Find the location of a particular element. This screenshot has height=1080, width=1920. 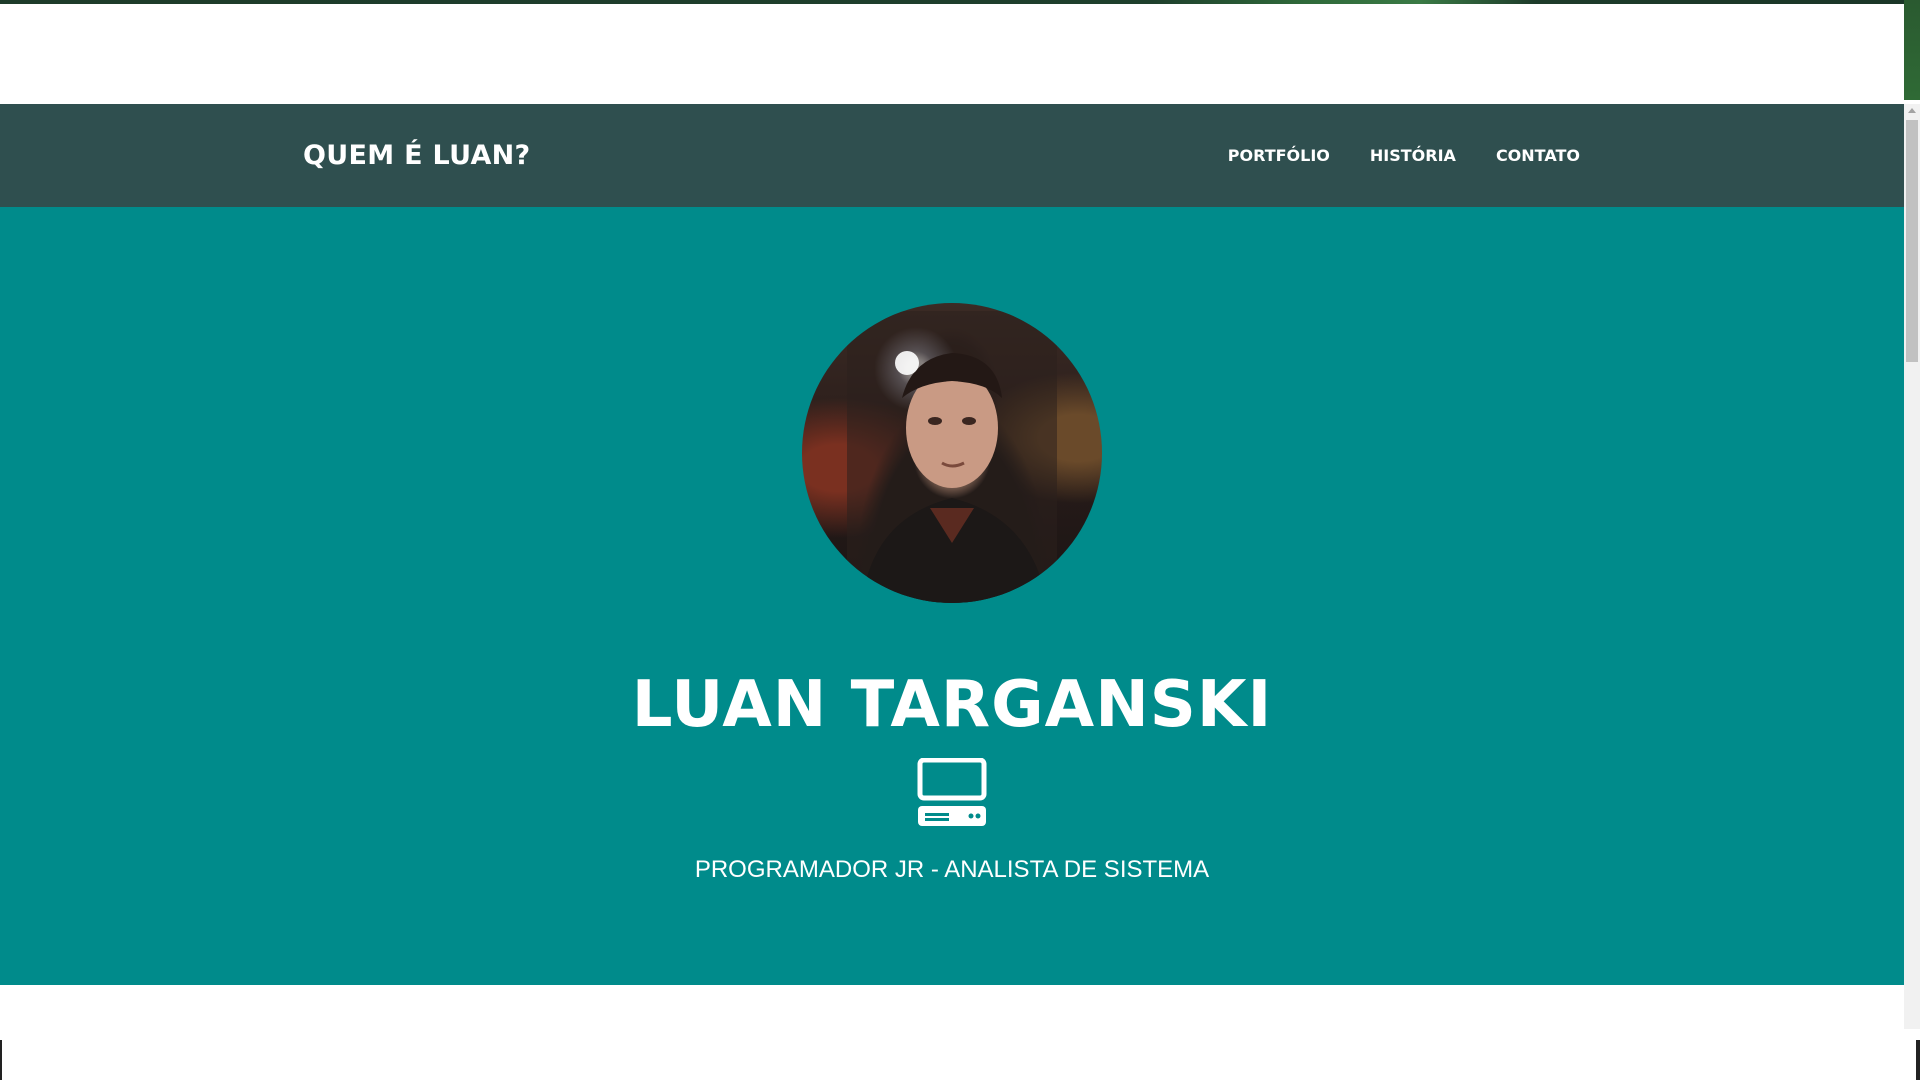

profile-photo is located at coordinates (952, 457).